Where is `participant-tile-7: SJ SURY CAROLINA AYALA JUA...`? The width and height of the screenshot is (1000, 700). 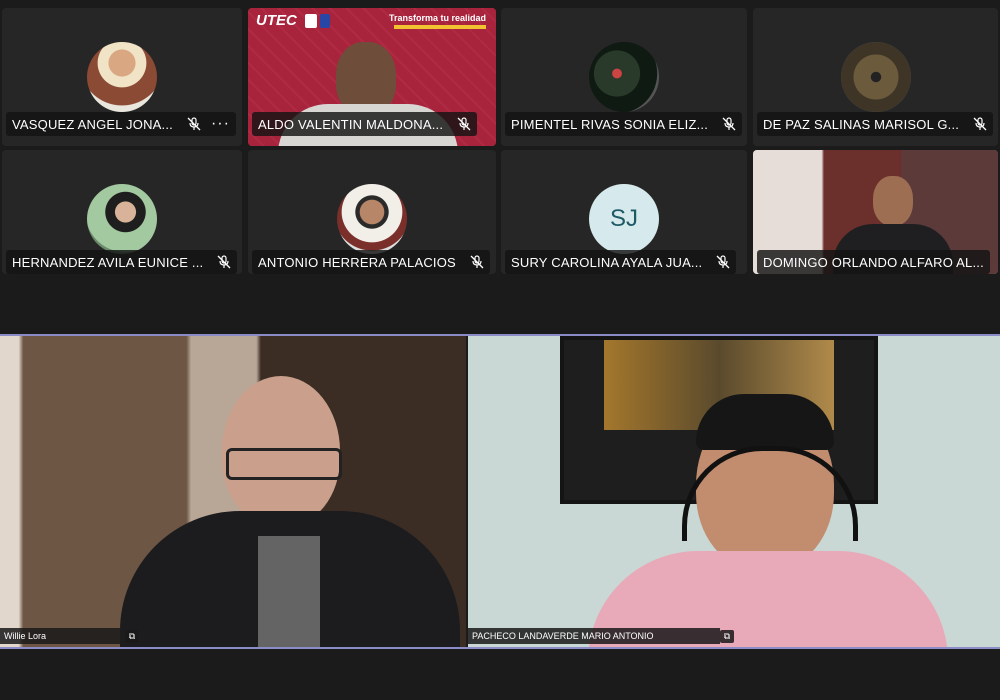
participant-tile-7: SJ SURY CAROLINA AYALA JUA... is located at coordinates (624, 212).